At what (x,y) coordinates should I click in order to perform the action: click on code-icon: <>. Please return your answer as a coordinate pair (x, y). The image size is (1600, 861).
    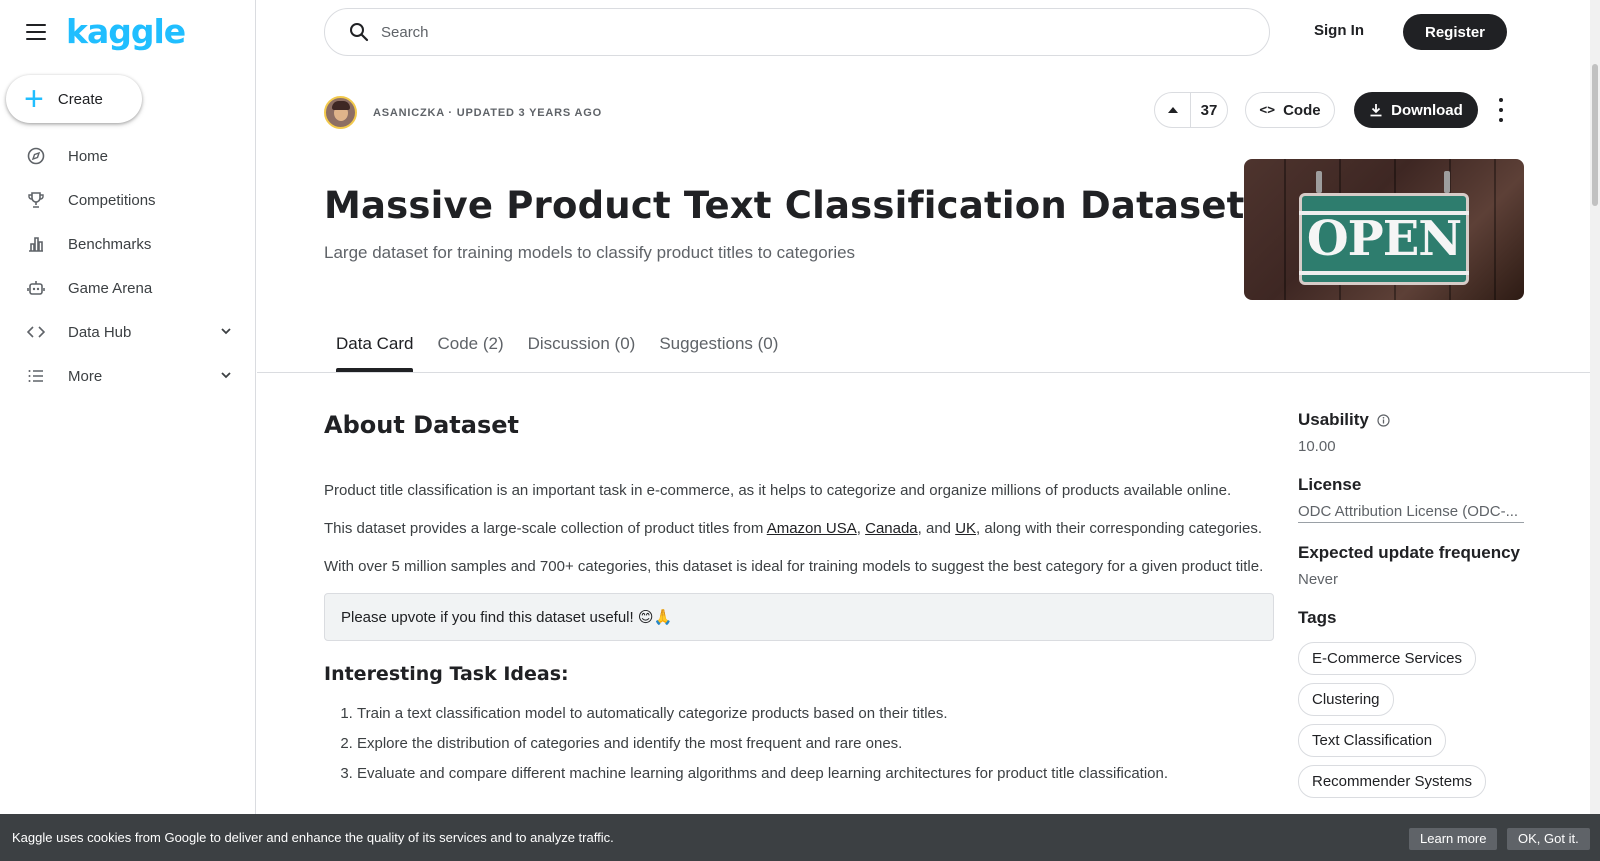
    Looking at the image, I should click on (1267, 110).